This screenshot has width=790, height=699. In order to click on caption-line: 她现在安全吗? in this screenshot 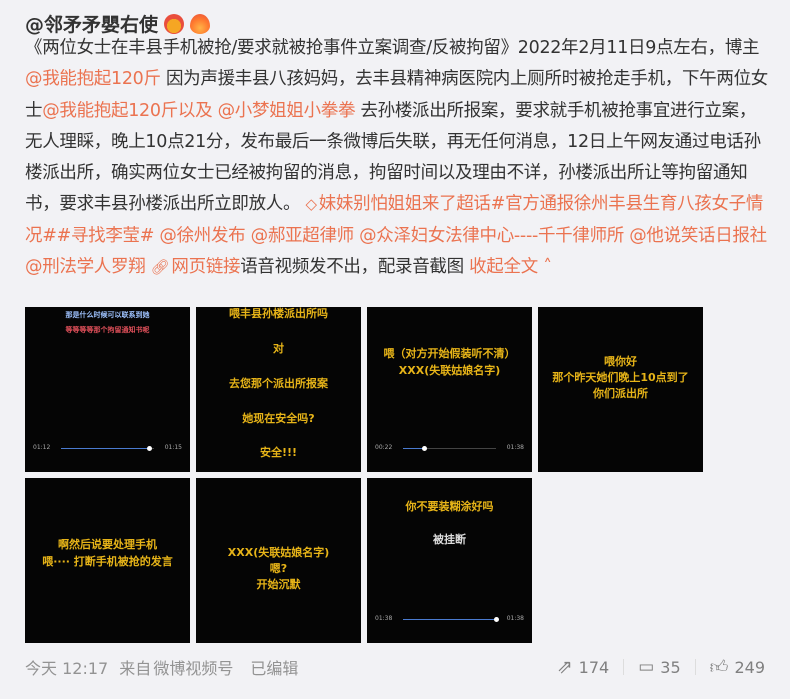, I will do `click(278, 418)`.